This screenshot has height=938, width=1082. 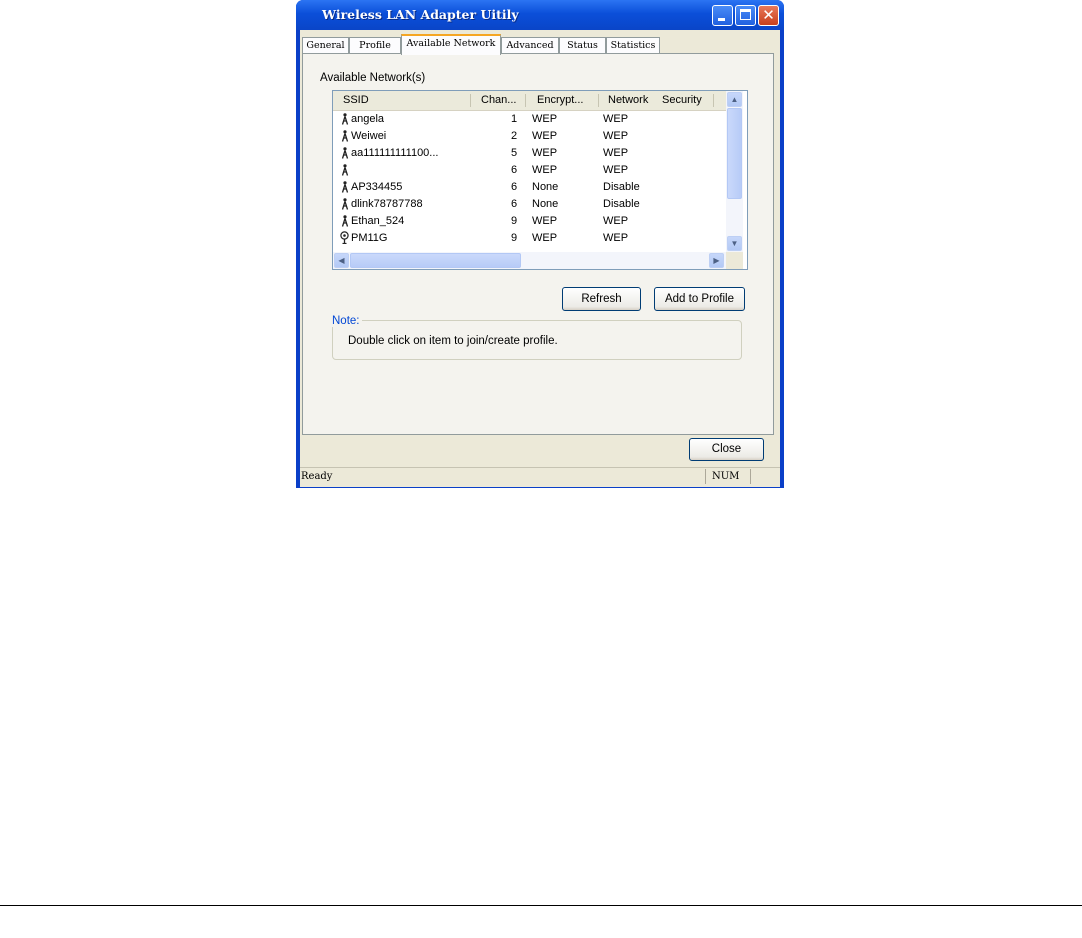 I want to click on chevron-right-icon: ▶, so click(x=716, y=260).